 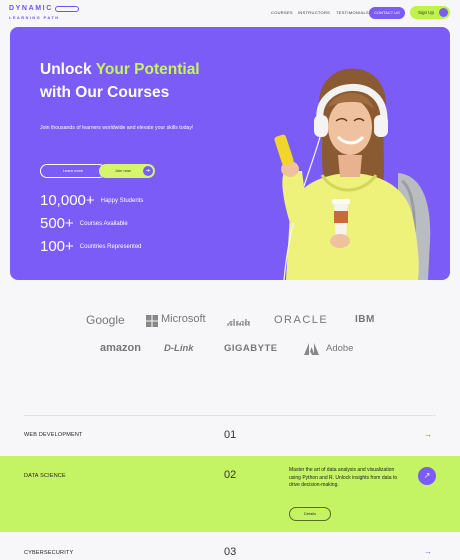 I want to click on course-row-web-development: WEB DEVELOPMENT 01 →, so click(x=230, y=436).